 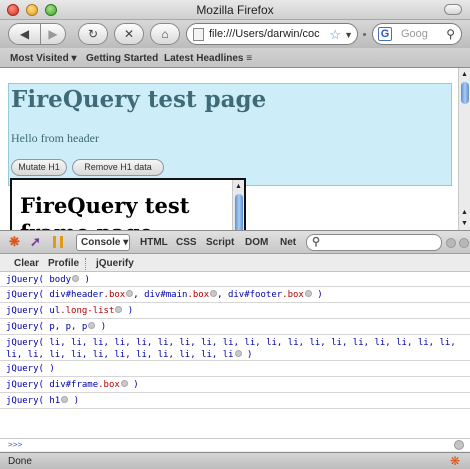 What do you see at coordinates (235, 10) in the screenshot?
I see `window-title: Mozilla Firefox` at bounding box center [235, 10].